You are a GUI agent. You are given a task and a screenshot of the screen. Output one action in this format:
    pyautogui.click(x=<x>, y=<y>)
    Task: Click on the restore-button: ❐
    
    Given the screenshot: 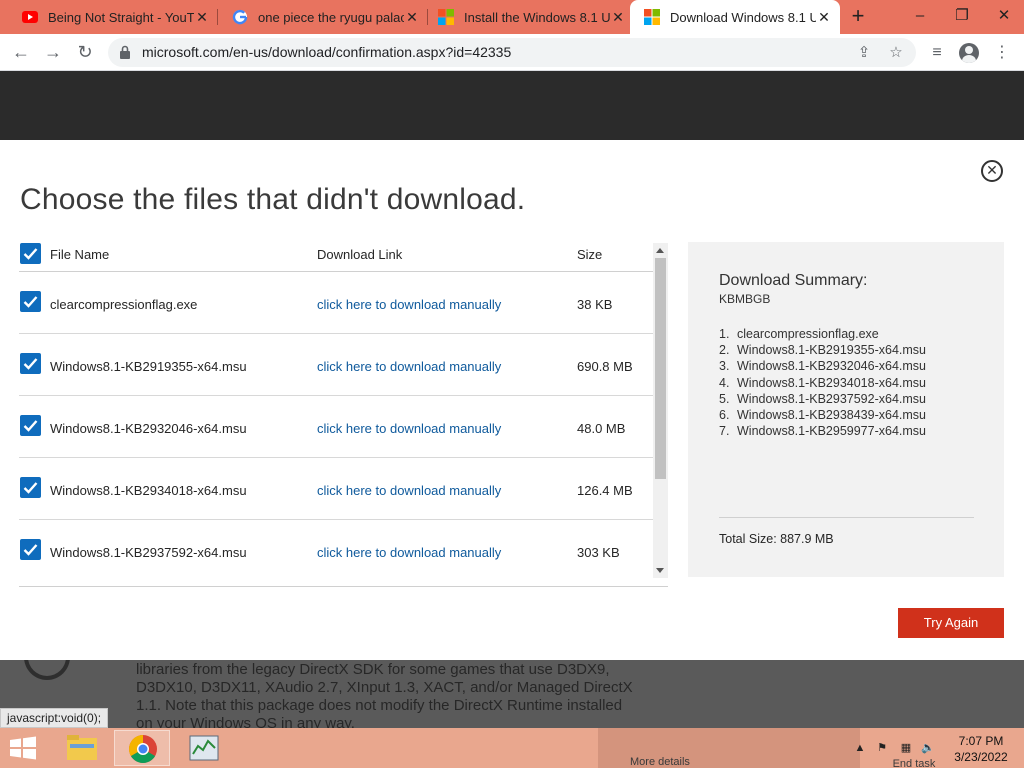 What is the action you would take?
    pyautogui.click(x=962, y=17)
    